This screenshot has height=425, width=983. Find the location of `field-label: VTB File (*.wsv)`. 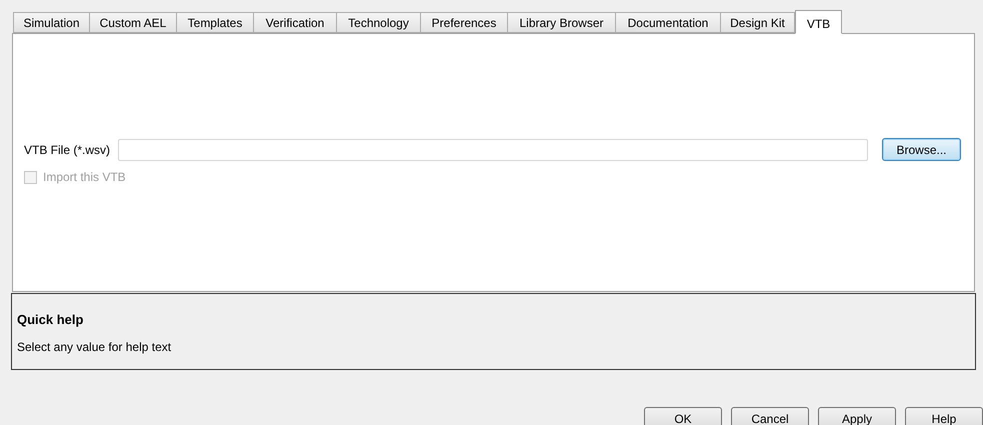

field-label: VTB File (*.wsv) is located at coordinates (67, 150).